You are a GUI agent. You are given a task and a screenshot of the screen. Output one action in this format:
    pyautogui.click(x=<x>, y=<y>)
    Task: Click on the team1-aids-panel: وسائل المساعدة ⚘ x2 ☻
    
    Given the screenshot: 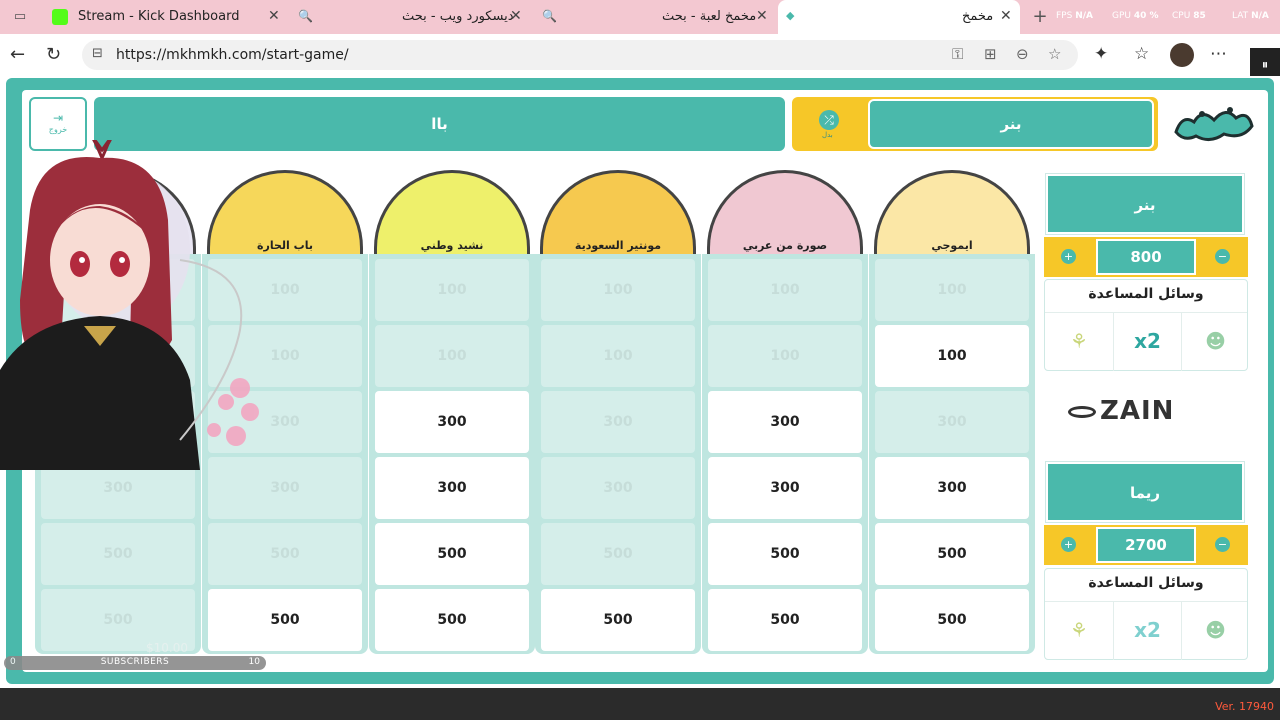 What is the action you would take?
    pyautogui.click(x=1146, y=325)
    